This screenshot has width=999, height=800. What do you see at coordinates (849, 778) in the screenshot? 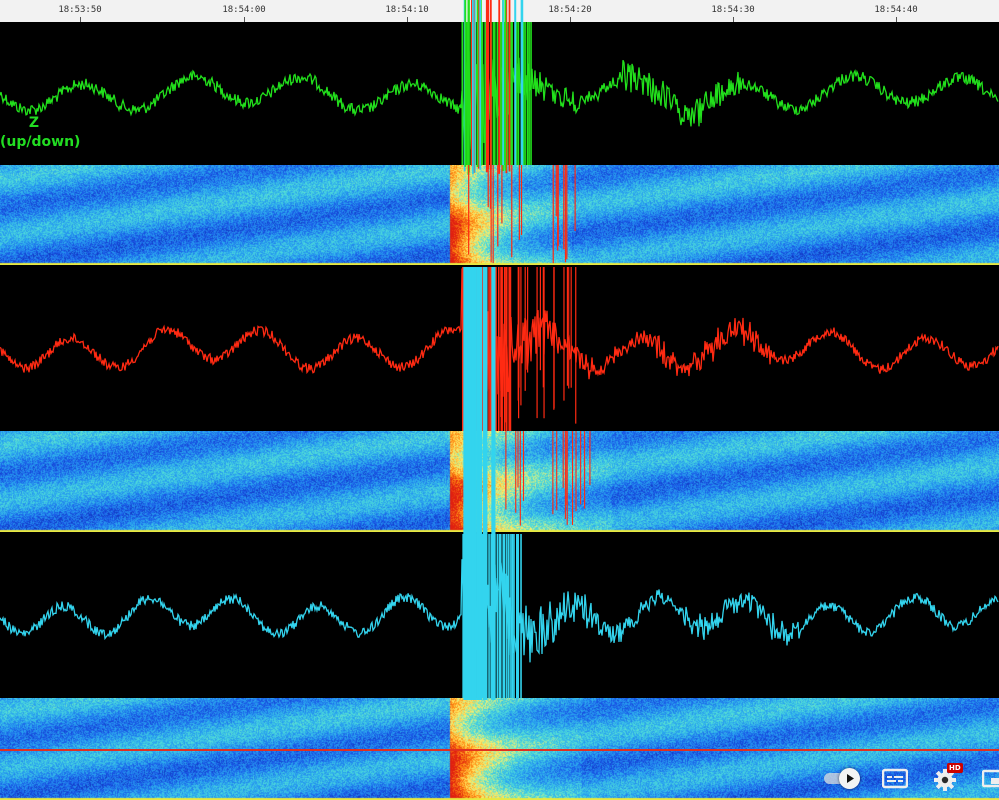
I see `autoplay-toggle-icon` at bounding box center [849, 778].